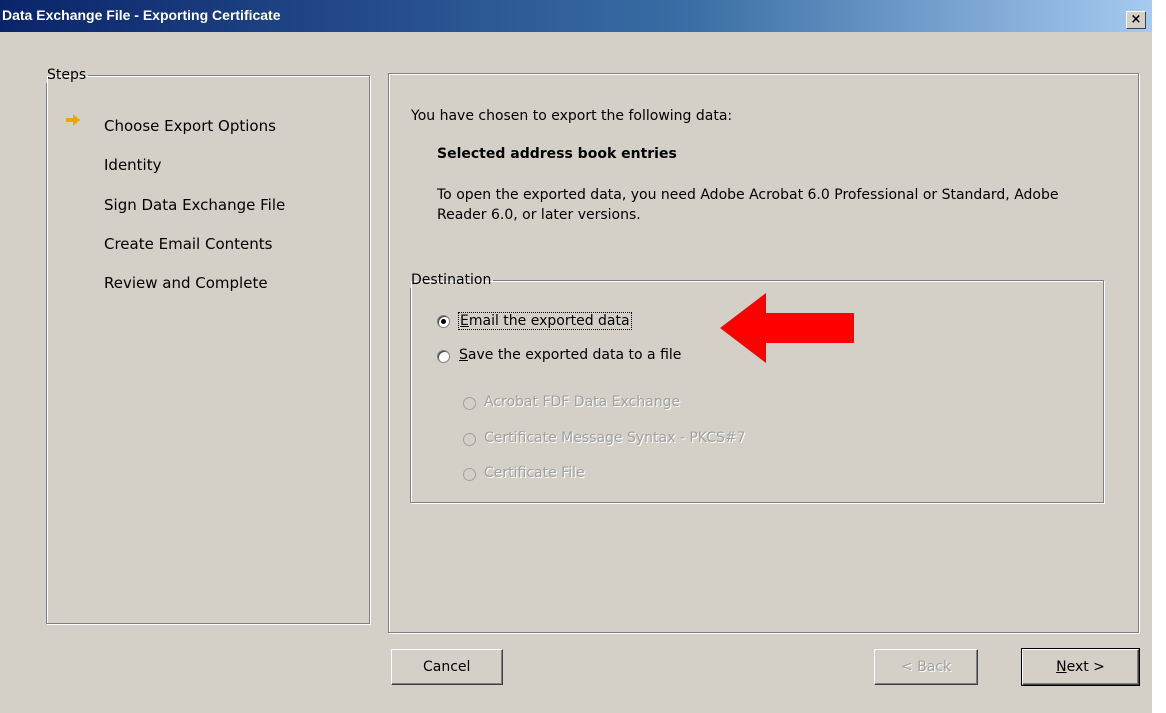 The width and height of the screenshot is (1166, 713). Describe the element at coordinates (73, 120) in the screenshot. I see `current-step-arrow-icon` at that location.